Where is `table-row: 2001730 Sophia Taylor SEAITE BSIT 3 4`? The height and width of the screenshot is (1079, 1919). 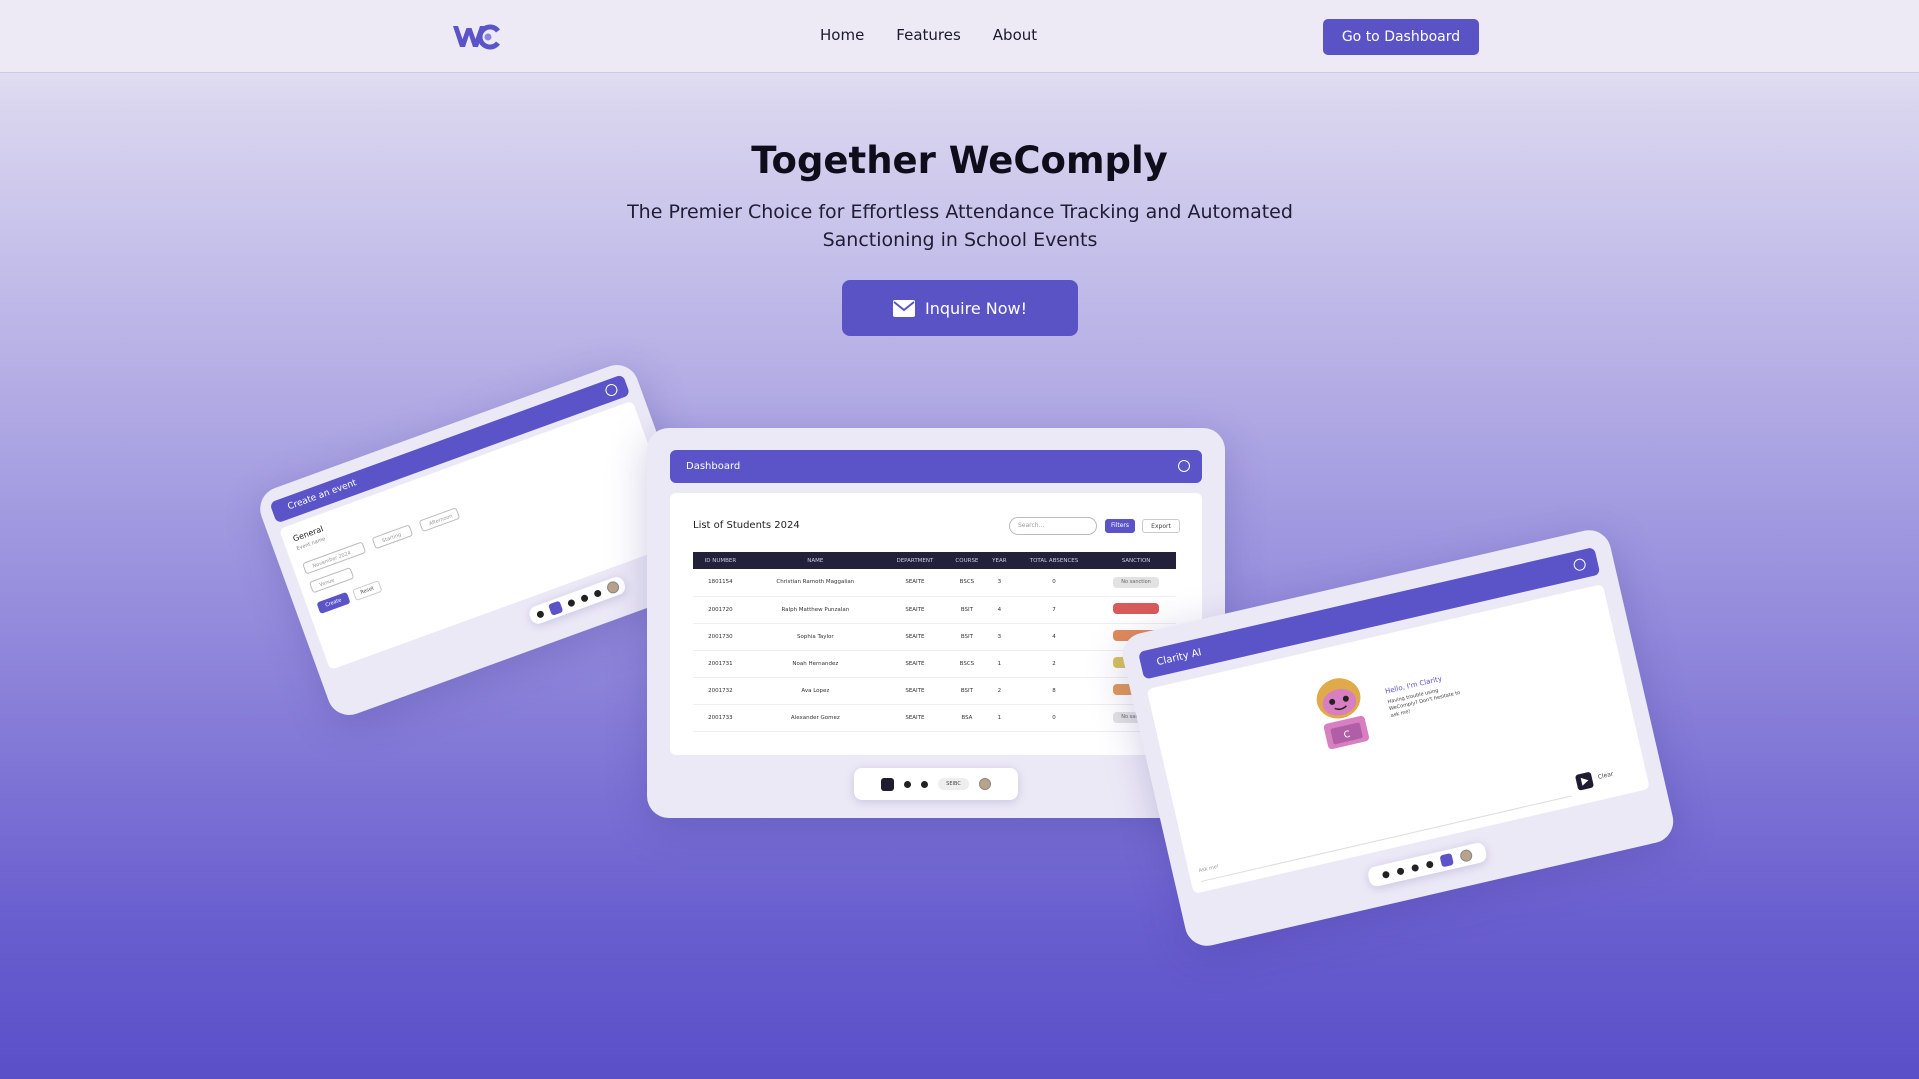
table-row: 2001730 Sophia Taylor SEAITE BSIT 3 4 is located at coordinates (934, 637).